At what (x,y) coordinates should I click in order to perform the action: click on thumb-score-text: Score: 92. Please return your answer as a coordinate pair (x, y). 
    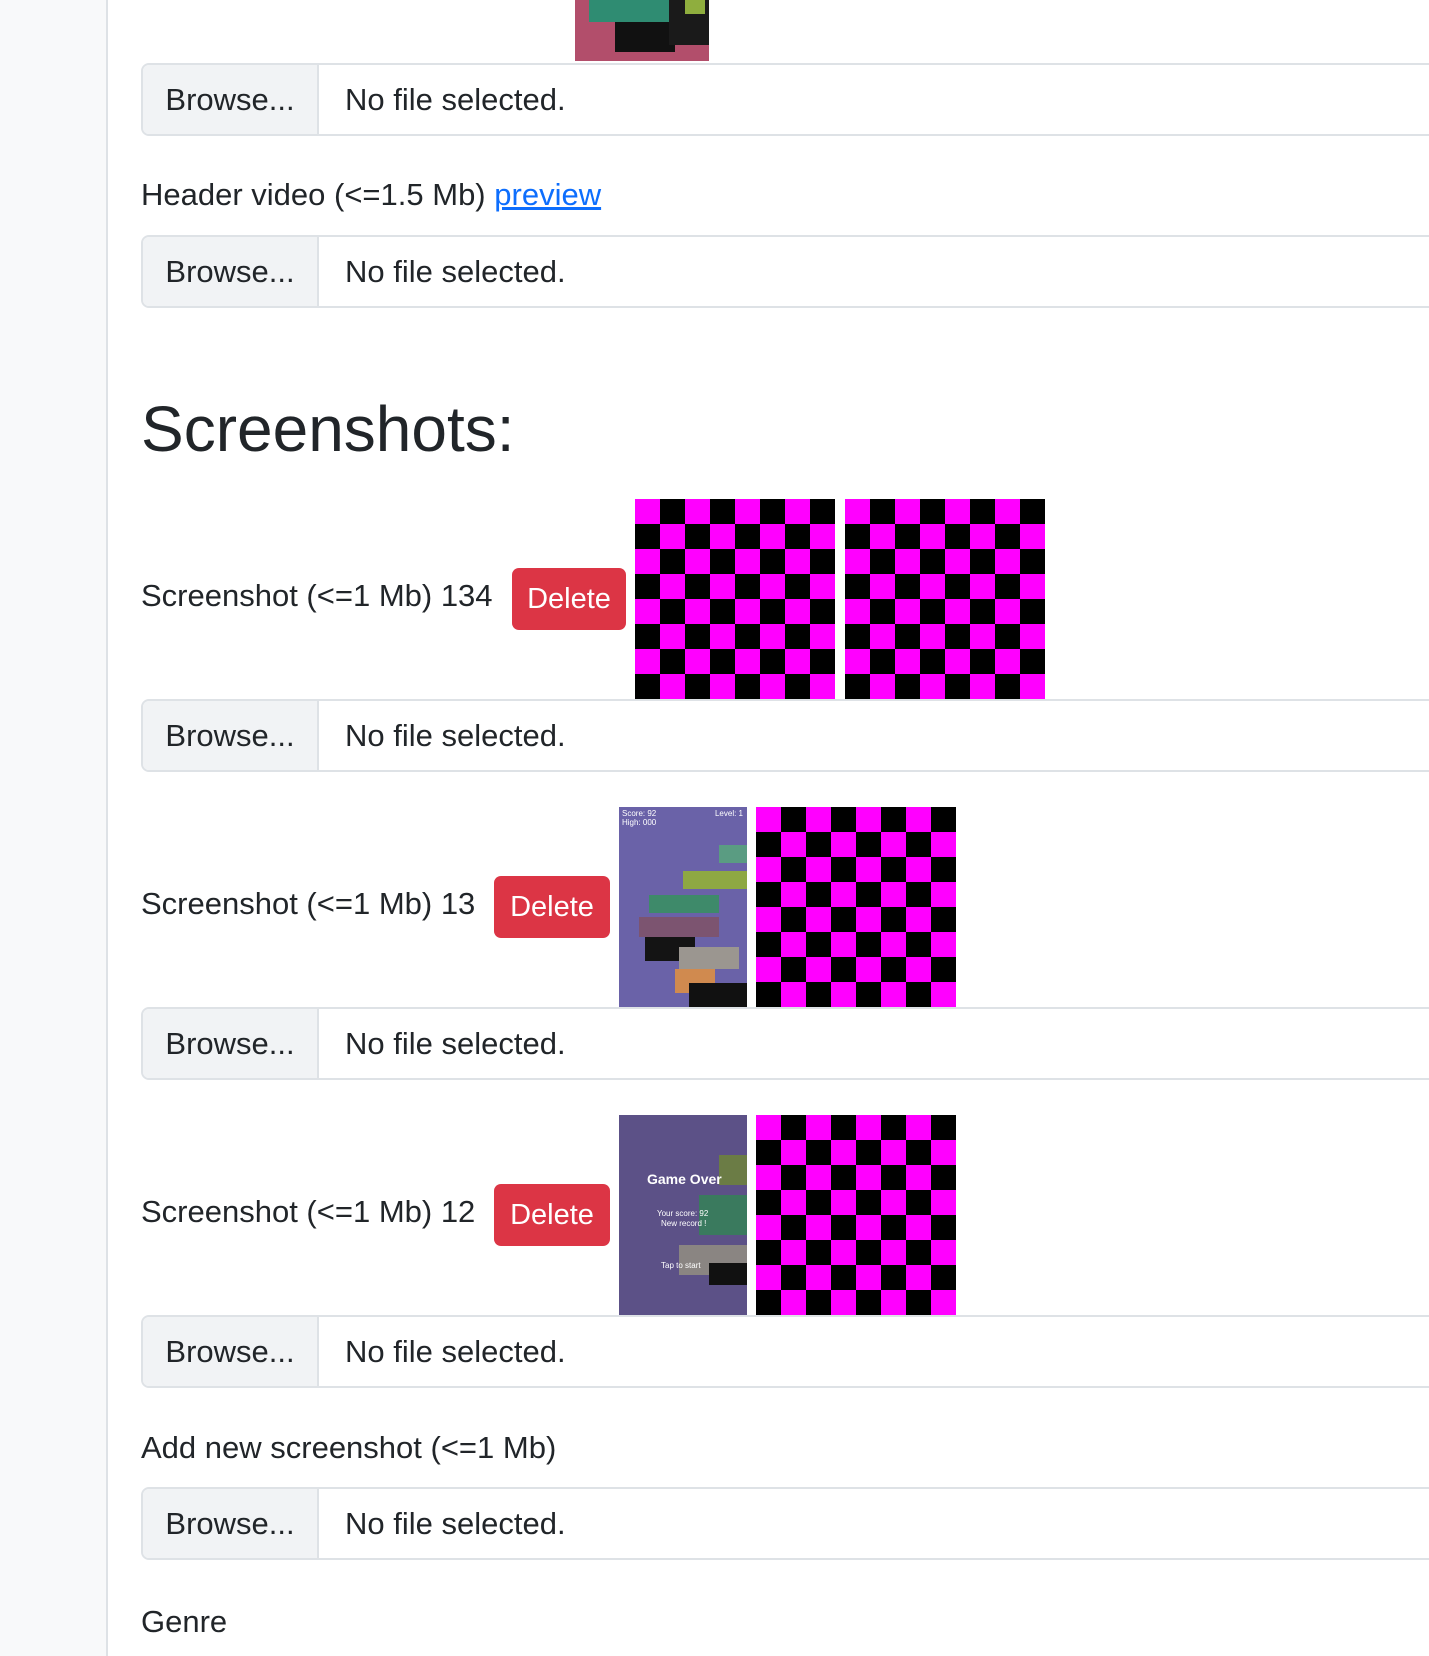
    Looking at the image, I should click on (639, 813).